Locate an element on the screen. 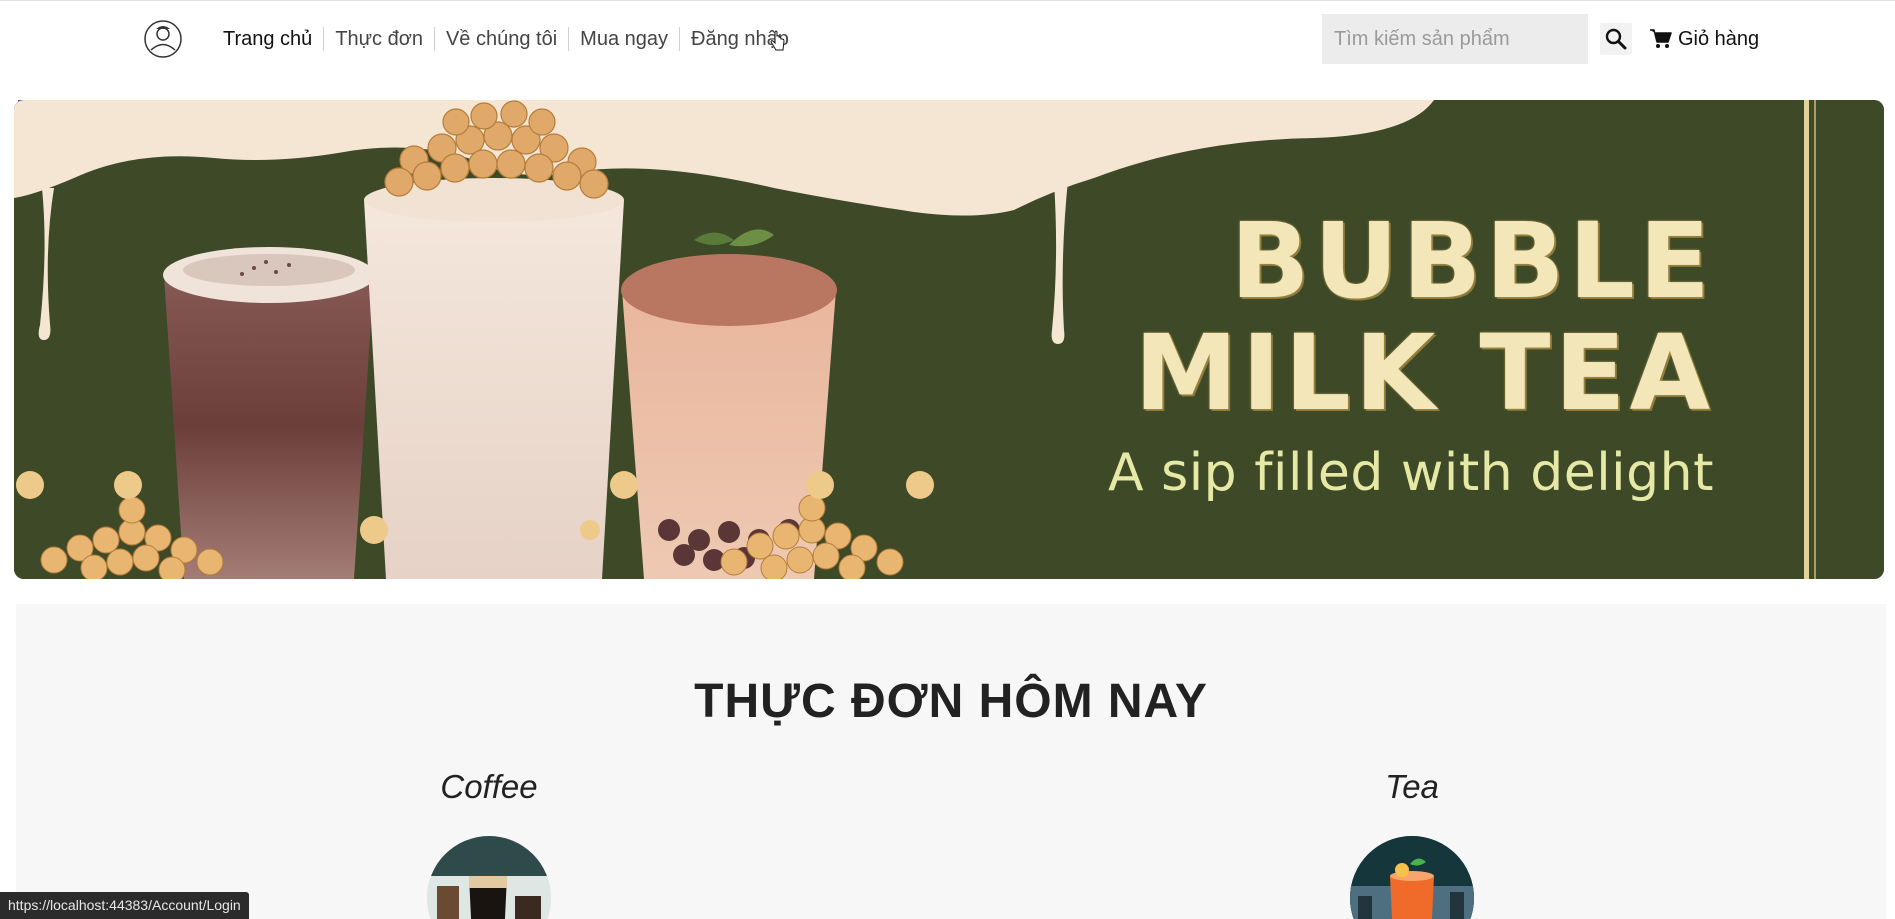  hand-cursor-icon is located at coordinates (777, 40).